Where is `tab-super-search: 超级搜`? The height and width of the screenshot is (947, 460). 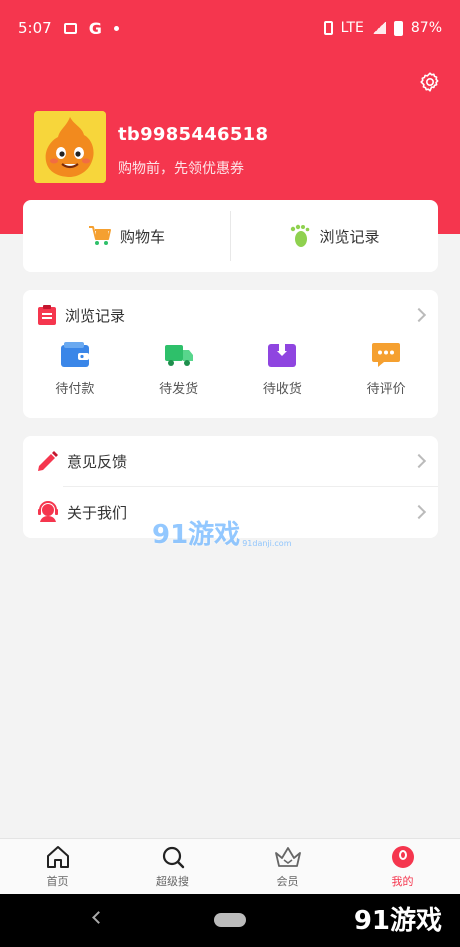 tab-super-search: 超级搜 is located at coordinates (172, 866).